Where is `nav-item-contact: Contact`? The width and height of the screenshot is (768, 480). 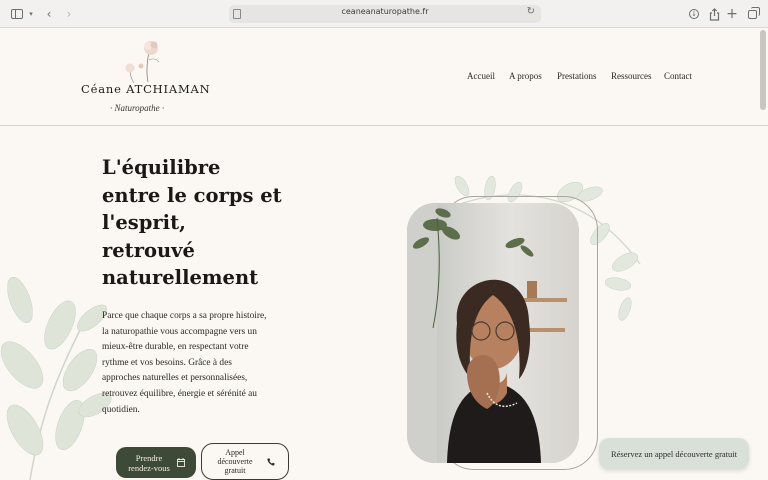 nav-item-contact: Contact is located at coordinates (678, 76).